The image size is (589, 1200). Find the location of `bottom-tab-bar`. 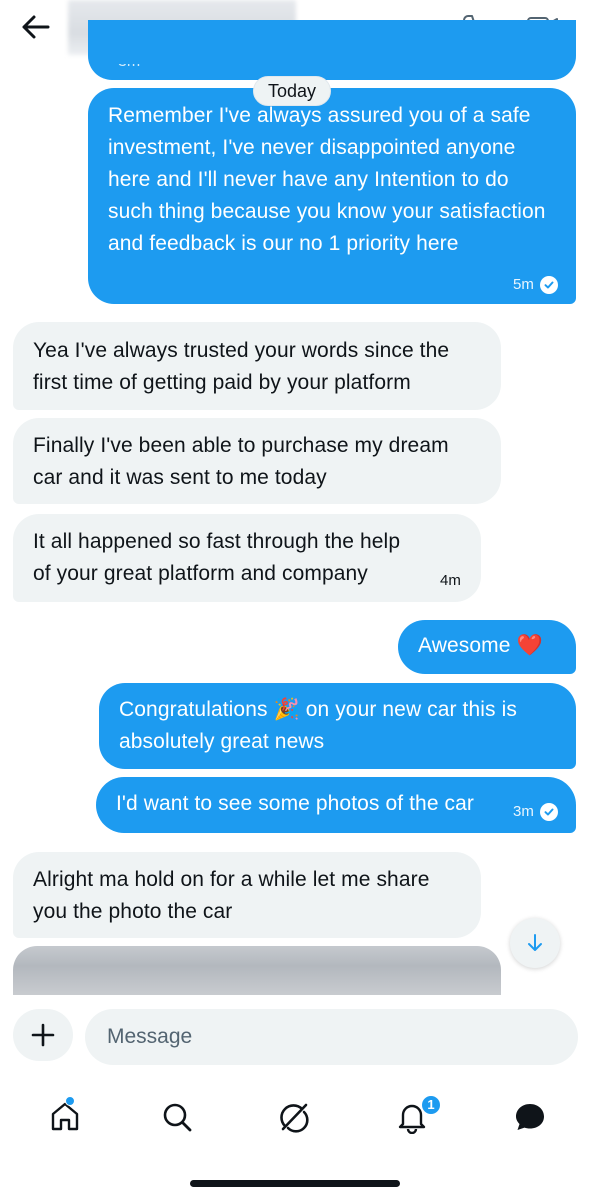

bottom-tab-bar is located at coordinates (294, 1120).